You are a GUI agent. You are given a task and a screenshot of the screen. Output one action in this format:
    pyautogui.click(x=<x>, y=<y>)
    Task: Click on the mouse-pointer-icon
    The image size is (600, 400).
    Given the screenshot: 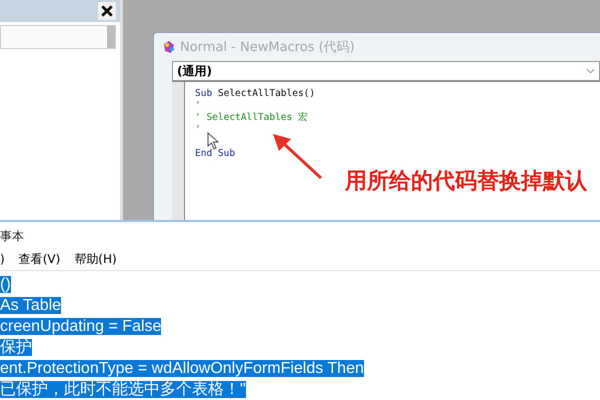 What is the action you would take?
    pyautogui.click(x=213, y=141)
    